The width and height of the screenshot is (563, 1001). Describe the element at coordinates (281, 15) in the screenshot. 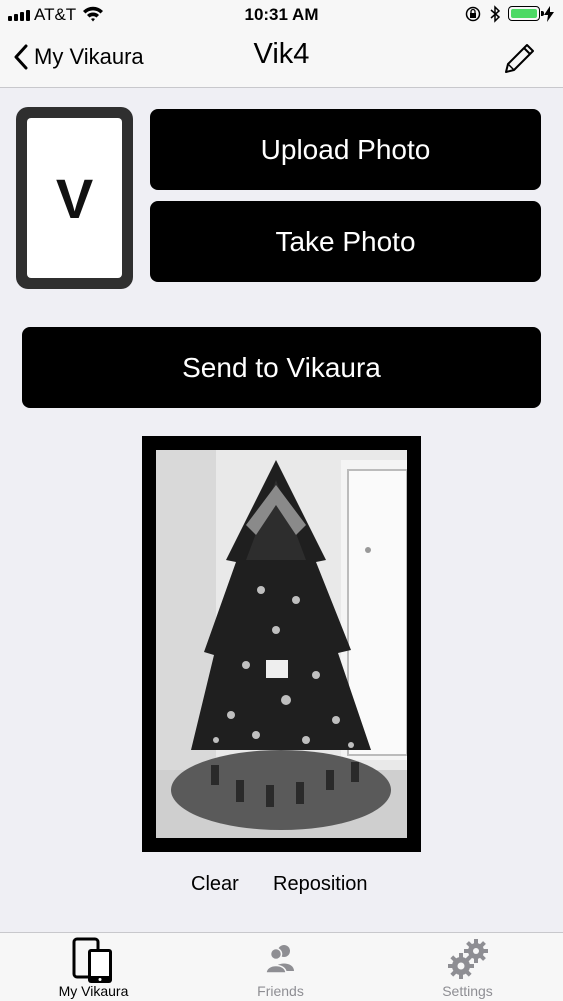

I see `status-bar: AT&T 10:31 AM` at that location.